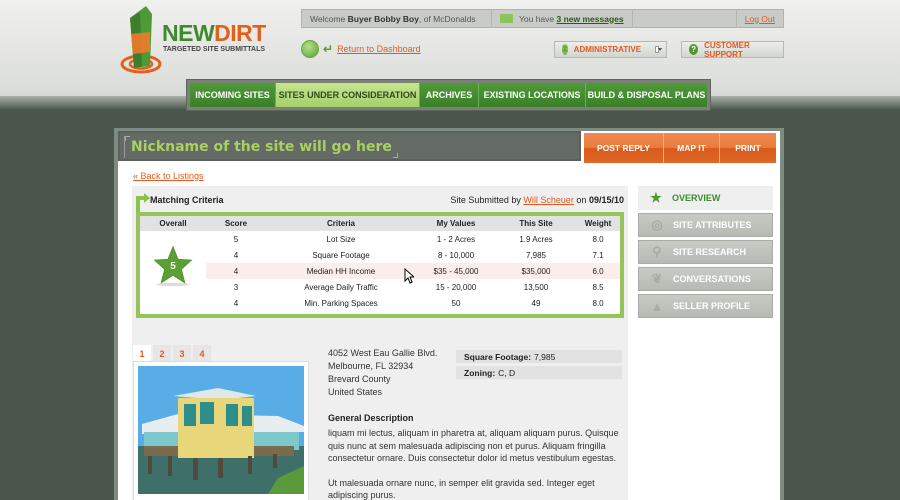 Image resolution: width=900 pixels, height=500 pixels. I want to click on overall-rating: 5, so click(173, 271).